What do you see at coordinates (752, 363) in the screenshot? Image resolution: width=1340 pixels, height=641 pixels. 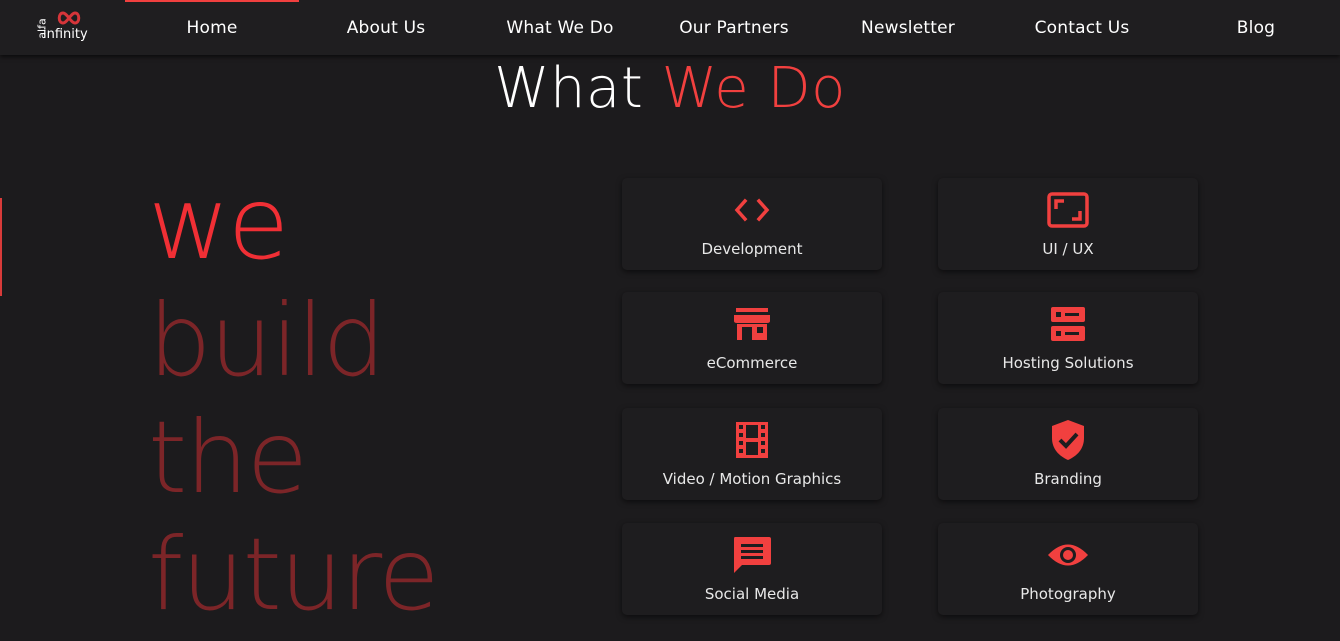 I see `service-label: eCommerce` at bounding box center [752, 363].